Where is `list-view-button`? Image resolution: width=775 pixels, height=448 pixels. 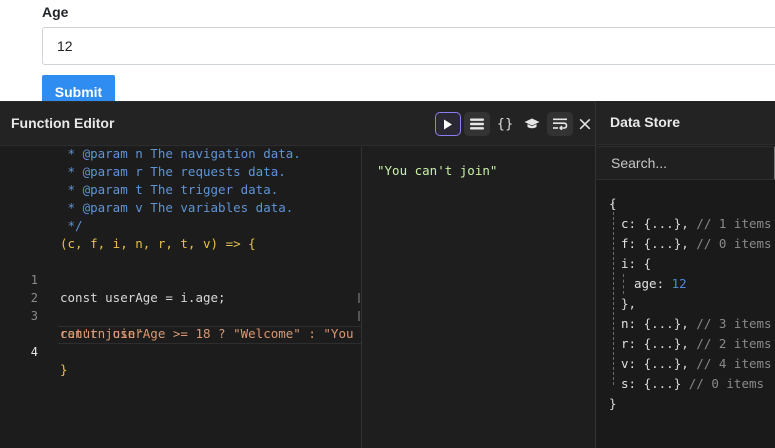 list-view-button is located at coordinates (477, 124).